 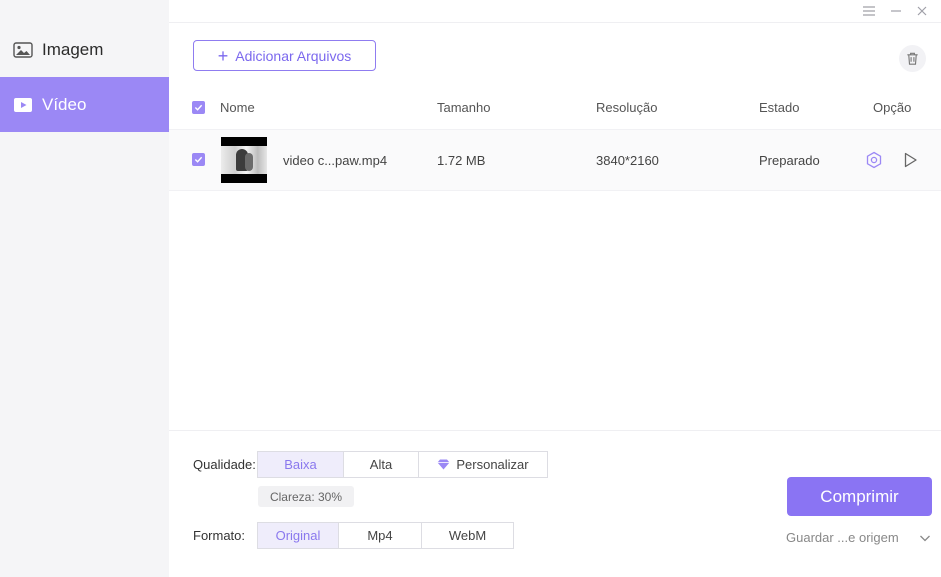 What do you see at coordinates (627, 160) in the screenshot?
I see `file-resolution: 3840*2160` at bounding box center [627, 160].